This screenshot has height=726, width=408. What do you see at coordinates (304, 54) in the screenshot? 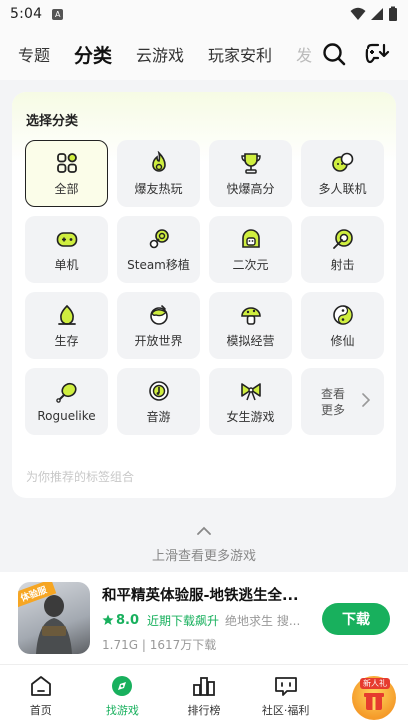
I see `tab-discover: 发` at bounding box center [304, 54].